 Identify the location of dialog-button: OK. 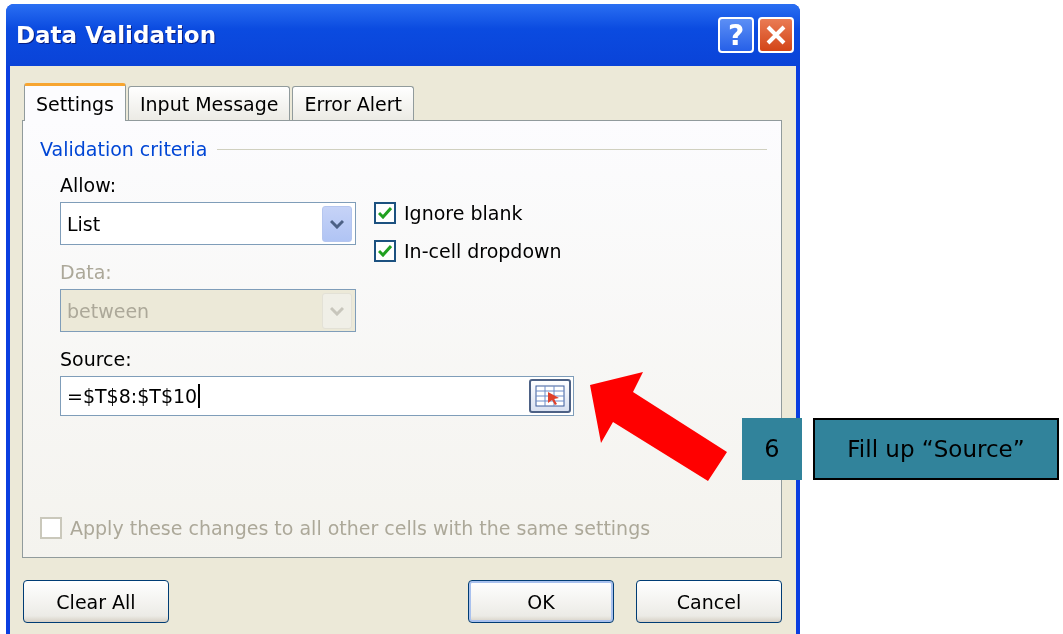
(541, 601).